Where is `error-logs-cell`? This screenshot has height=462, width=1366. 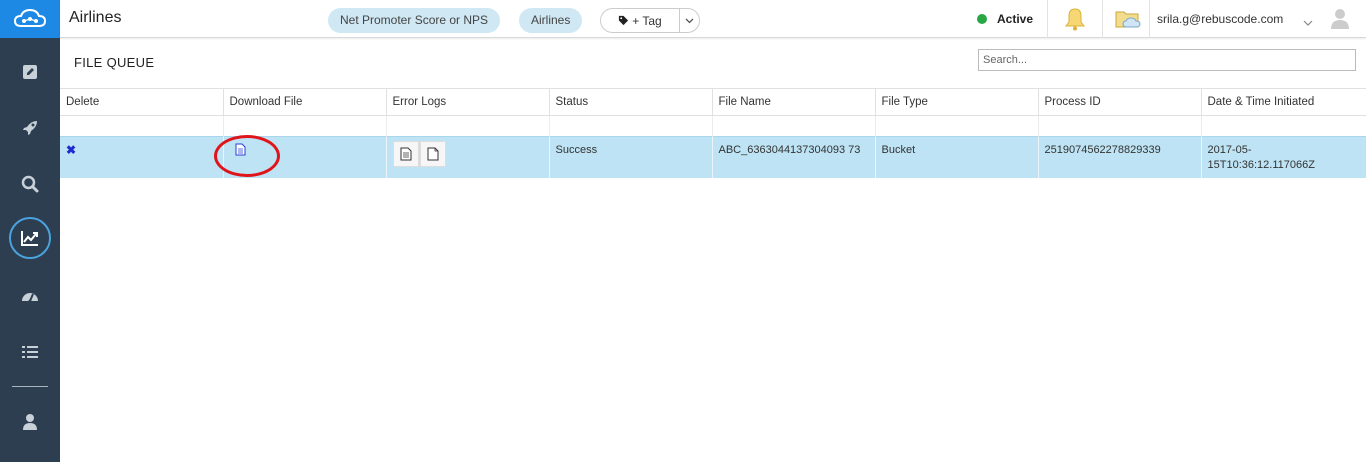 error-logs-cell is located at coordinates (468, 157).